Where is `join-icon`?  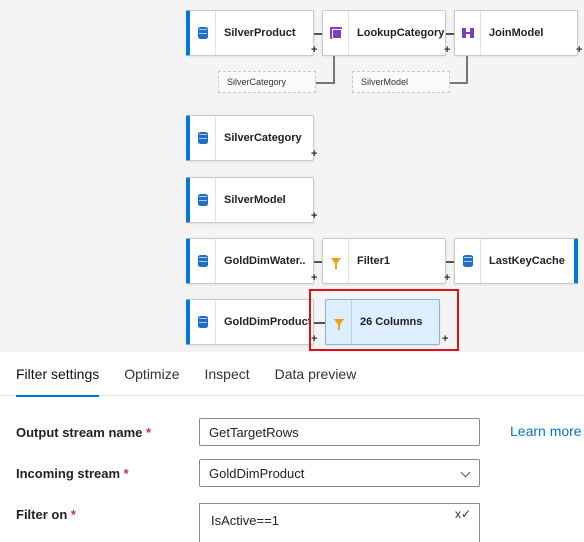
join-icon is located at coordinates (468, 33).